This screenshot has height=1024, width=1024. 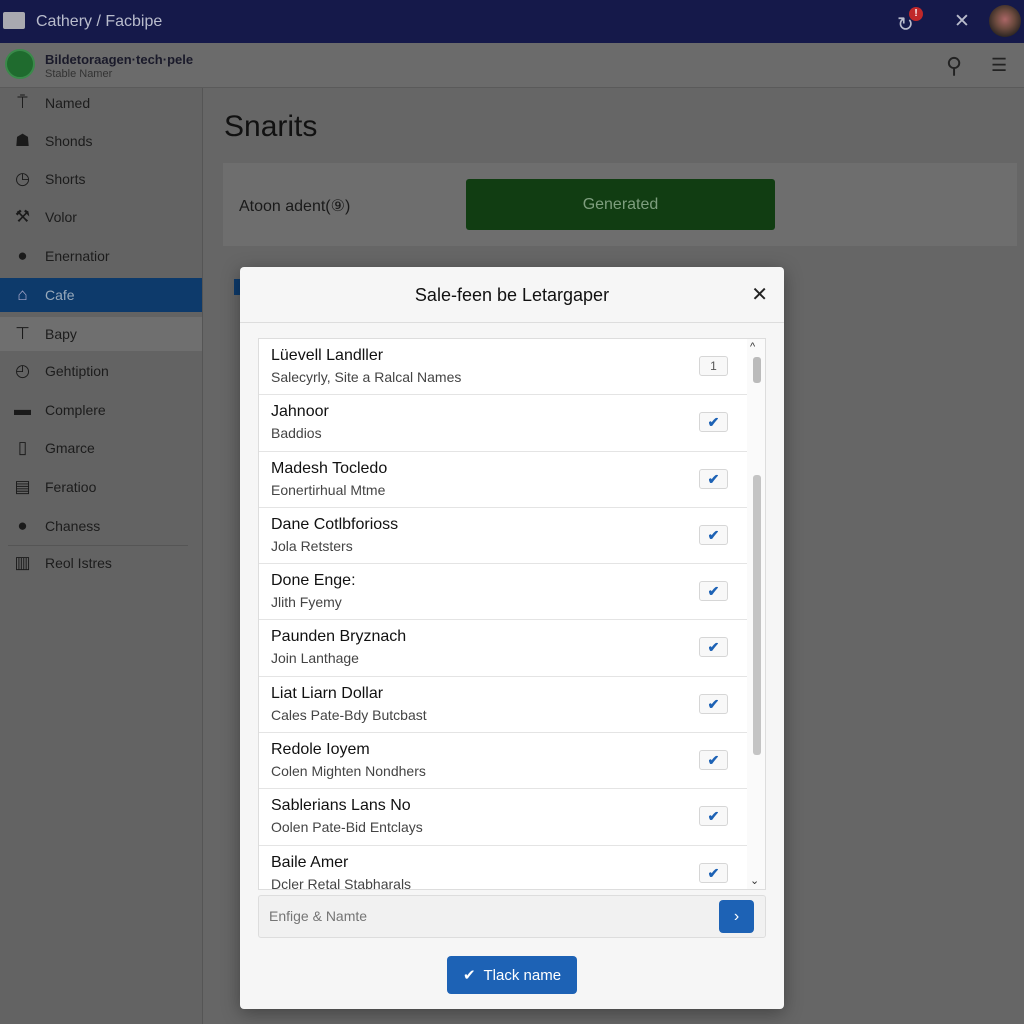 I want to click on dialog-header: Sale-feen be Letargaper ✕, so click(x=512, y=295).